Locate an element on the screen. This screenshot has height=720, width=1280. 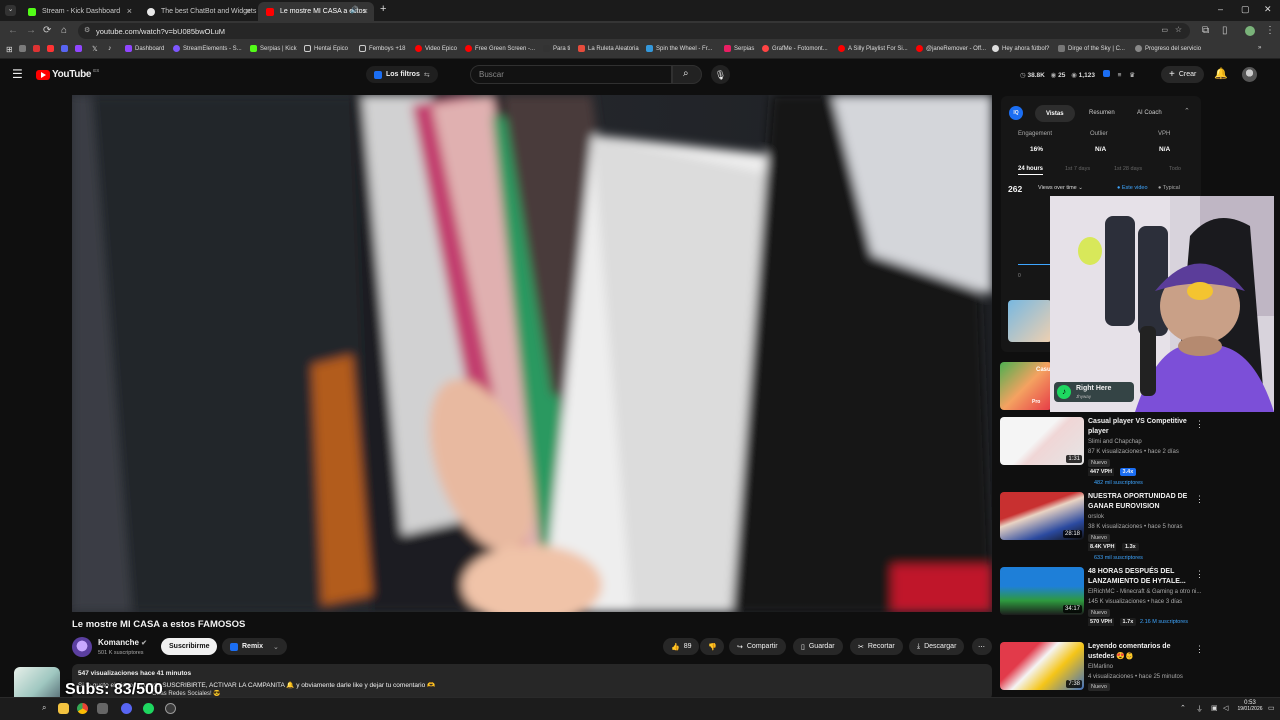
voice-search-button: 🎙 is located at coordinates (720, 74).